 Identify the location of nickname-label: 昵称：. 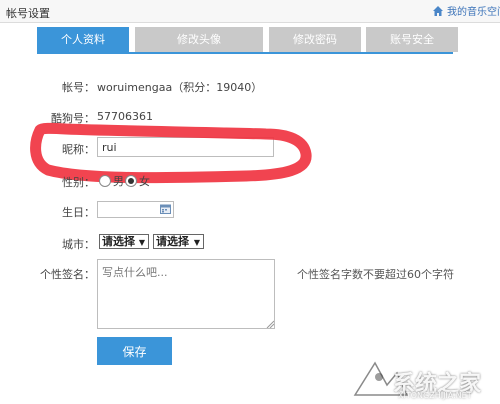
(78, 149).